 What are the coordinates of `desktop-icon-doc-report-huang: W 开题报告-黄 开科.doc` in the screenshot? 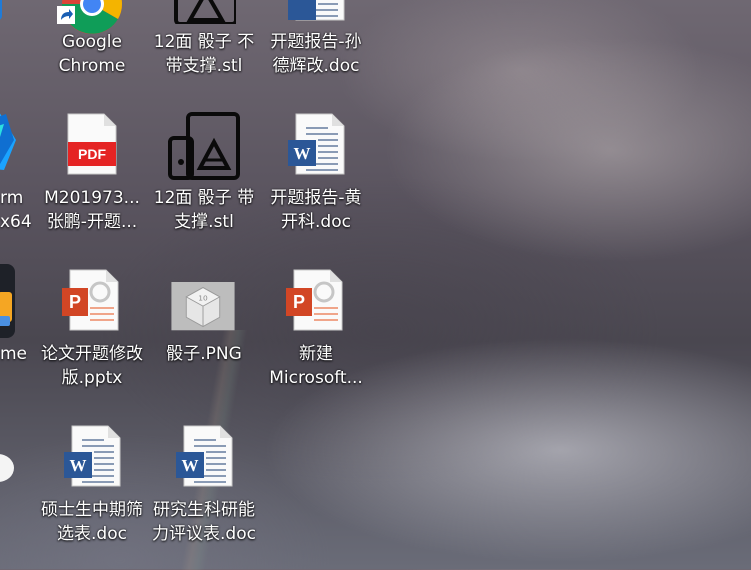 It's located at (316, 174).